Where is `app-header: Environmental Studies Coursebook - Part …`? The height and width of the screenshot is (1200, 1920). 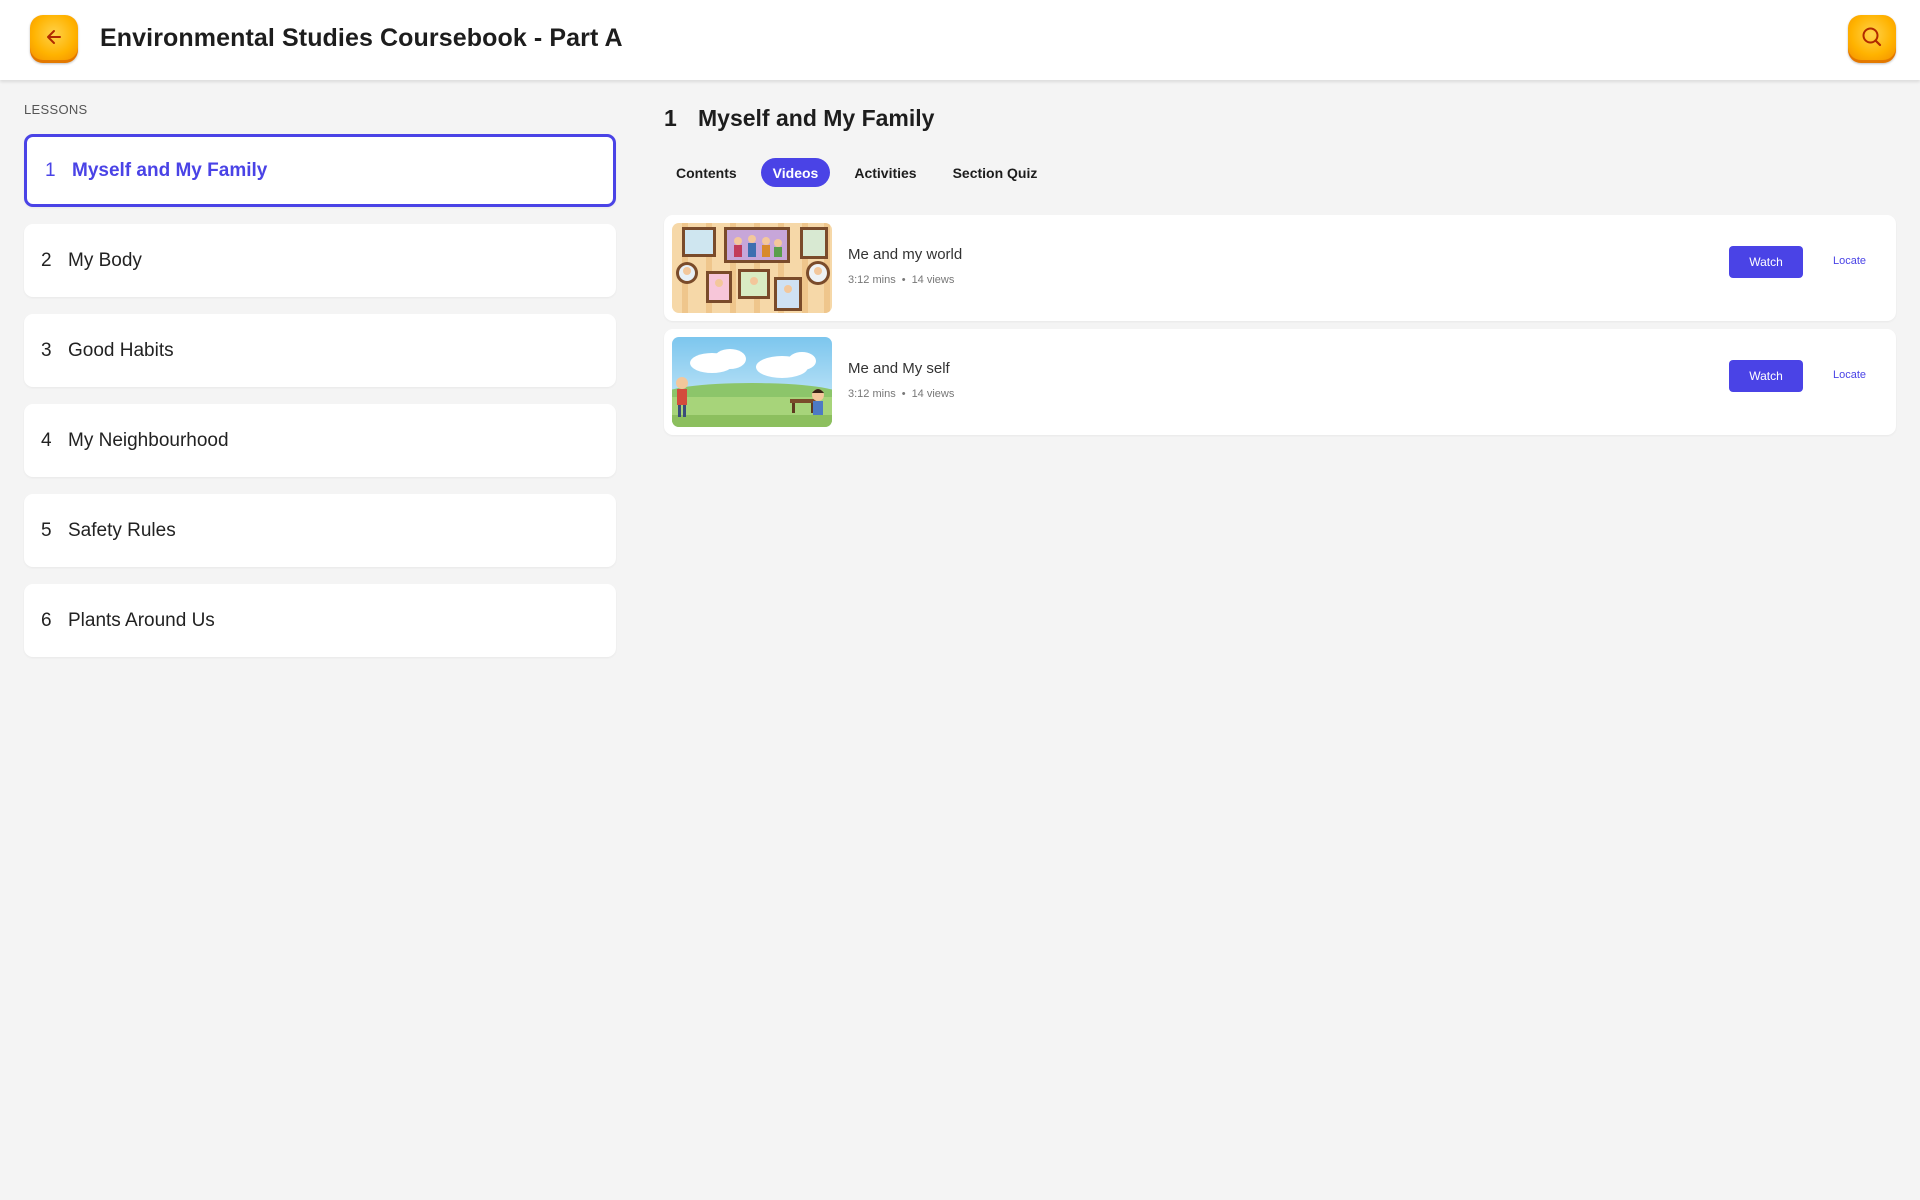 app-header: Environmental Studies Coursebook - Part … is located at coordinates (960, 40).